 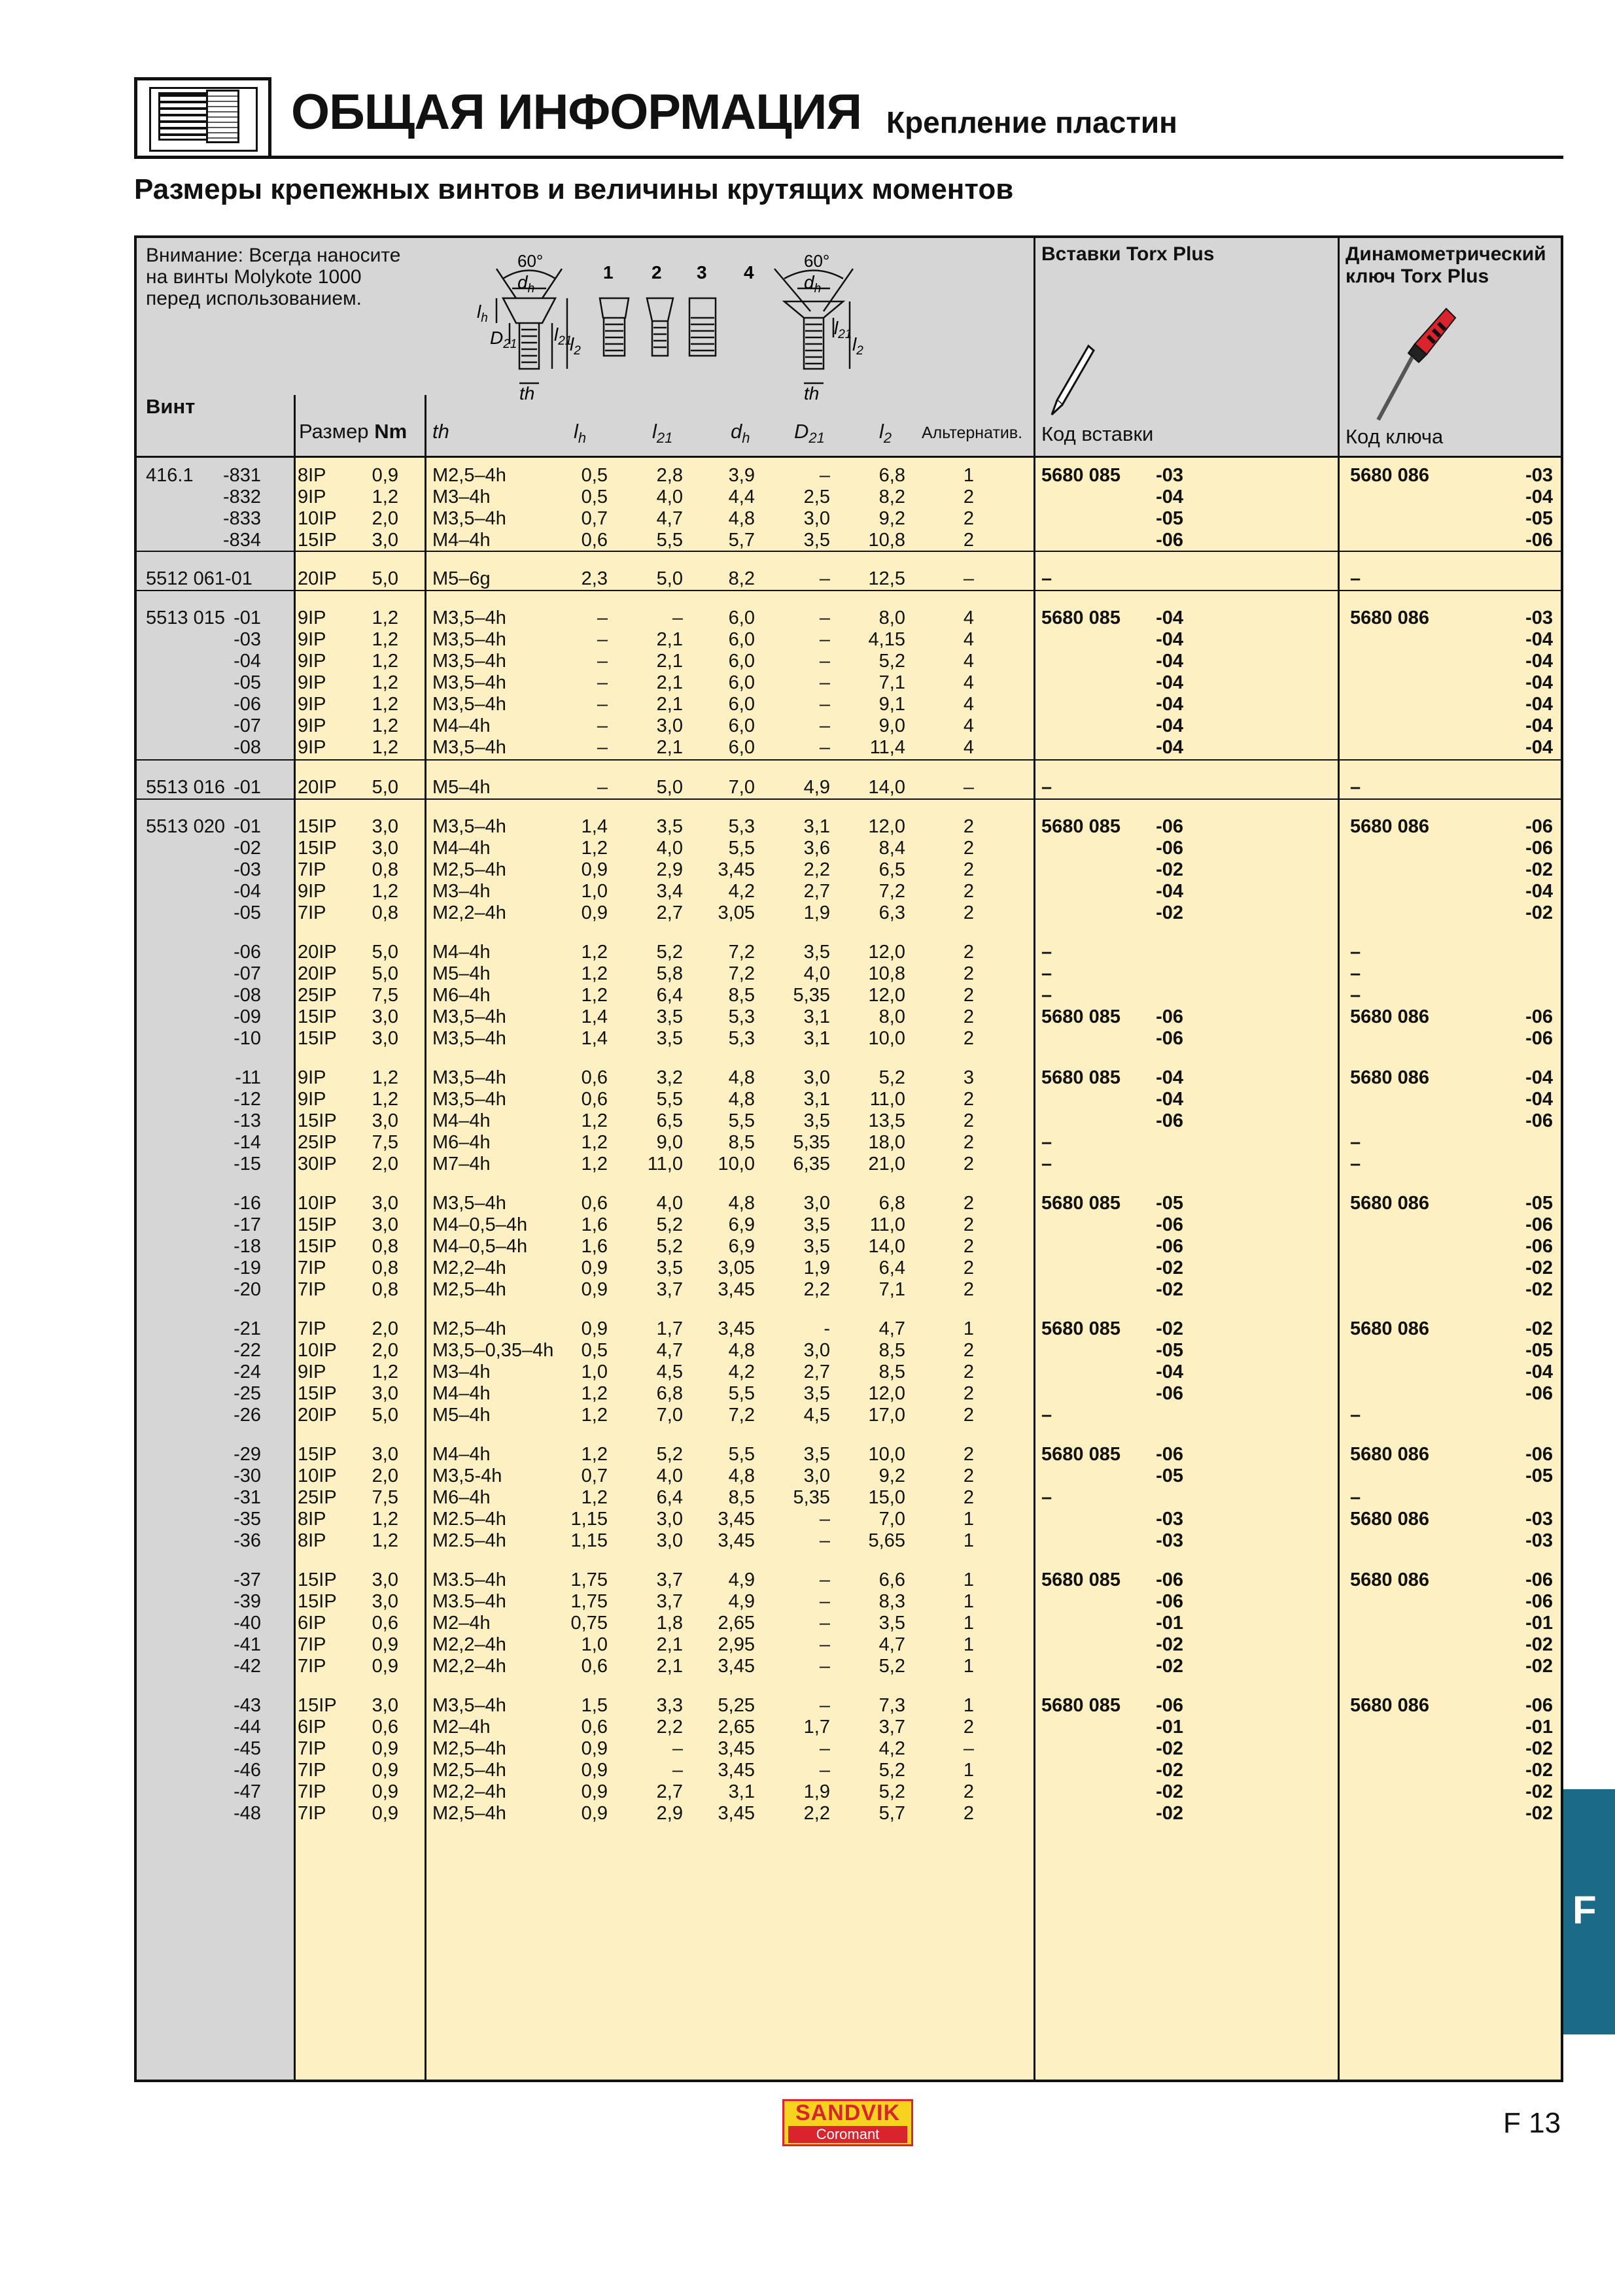 I want to click on cell-7: 7,2, so click(x=741, y=1416).